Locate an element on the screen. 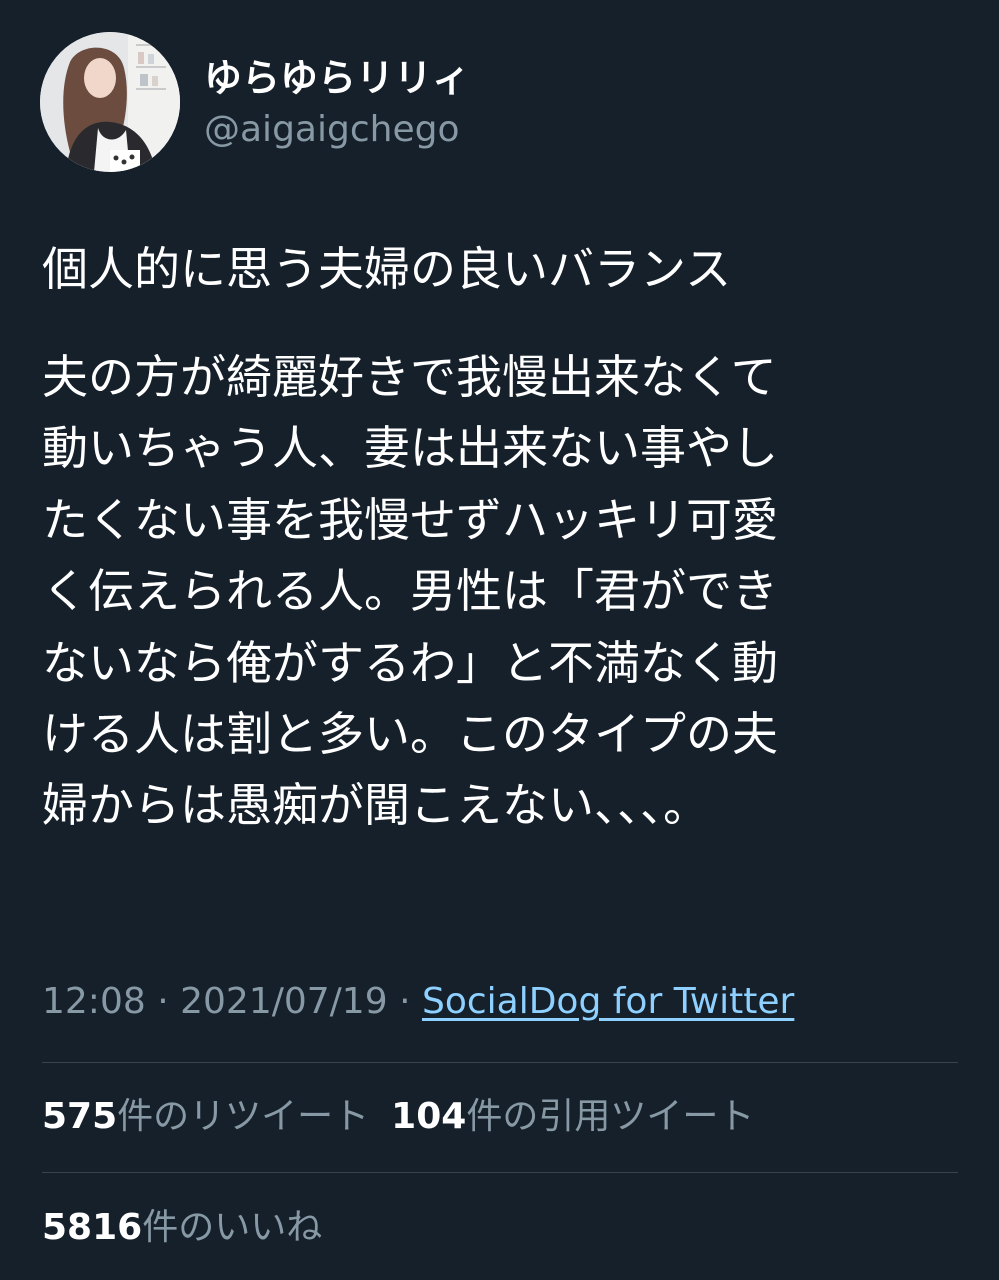 The width and height of the screenshot is (999, 1280). retweets-count: 575 is located at coordinates (80, 1116).